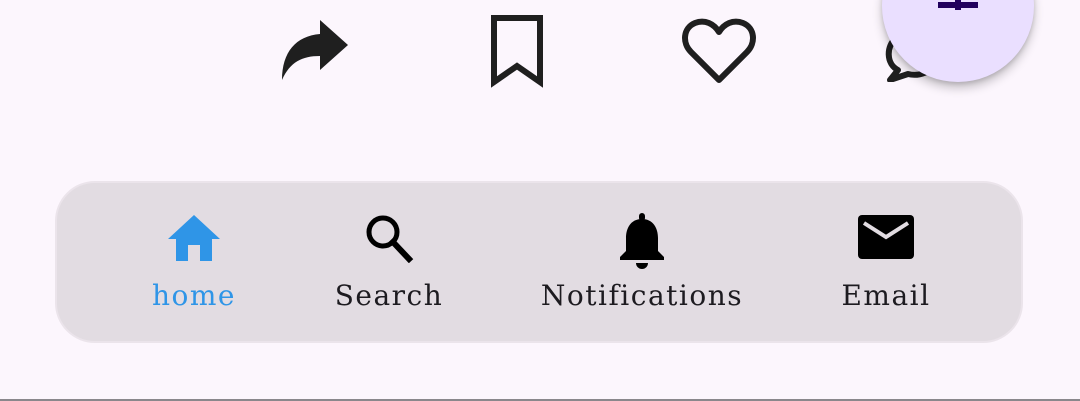  Describe the element at coordinates (642, 241) in the screenshot. I see `bell-icon` at that location.